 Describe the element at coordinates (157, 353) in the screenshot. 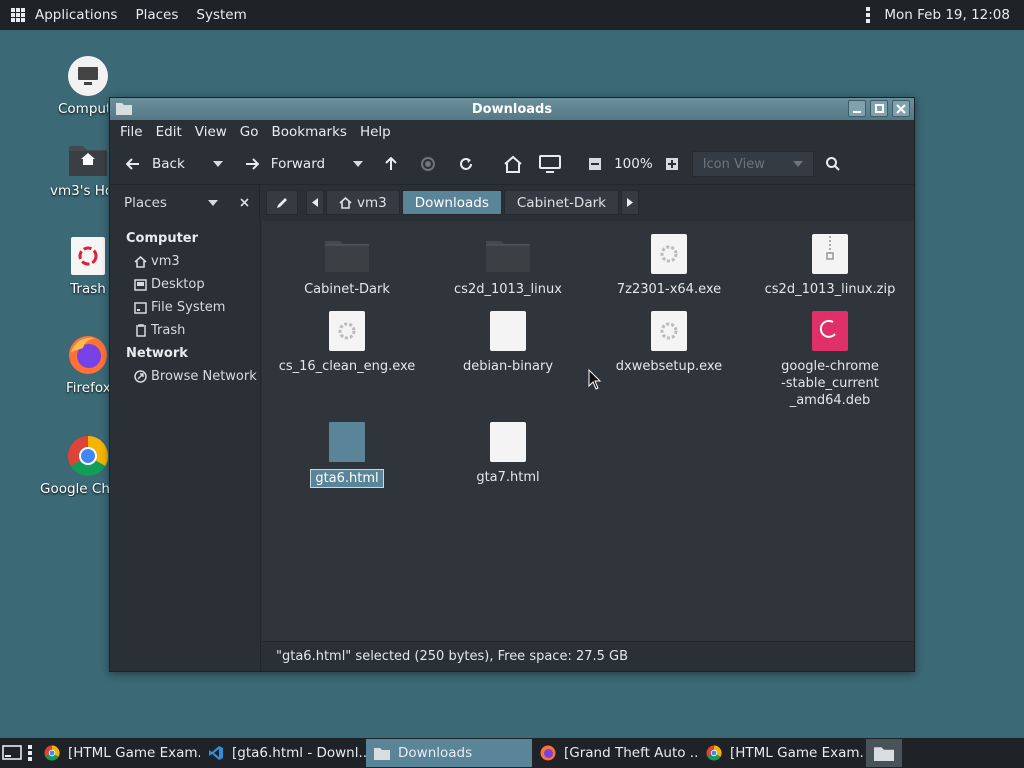

I see `sidebar-heading-network: Network` at that location.